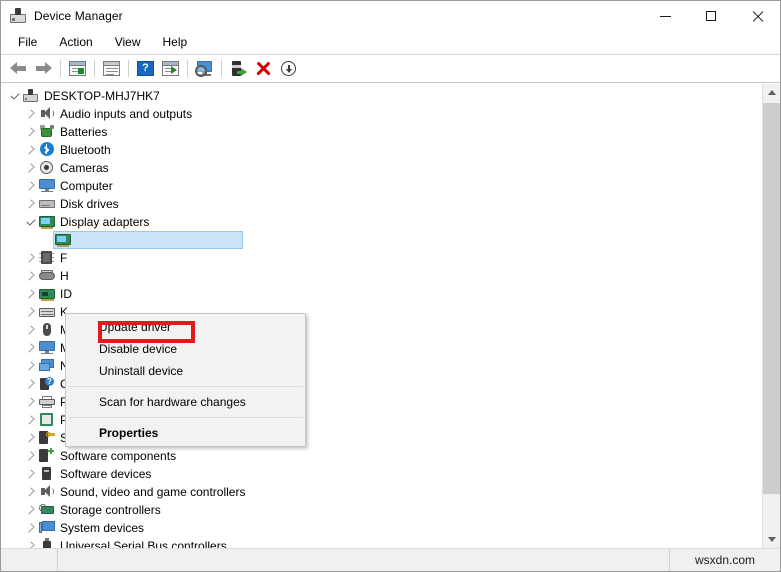 The width and height of the screenshot is (781, 572). Describe the element at coordinates (47, 474) in the screenshot. I see `software-device-icon` at that location.